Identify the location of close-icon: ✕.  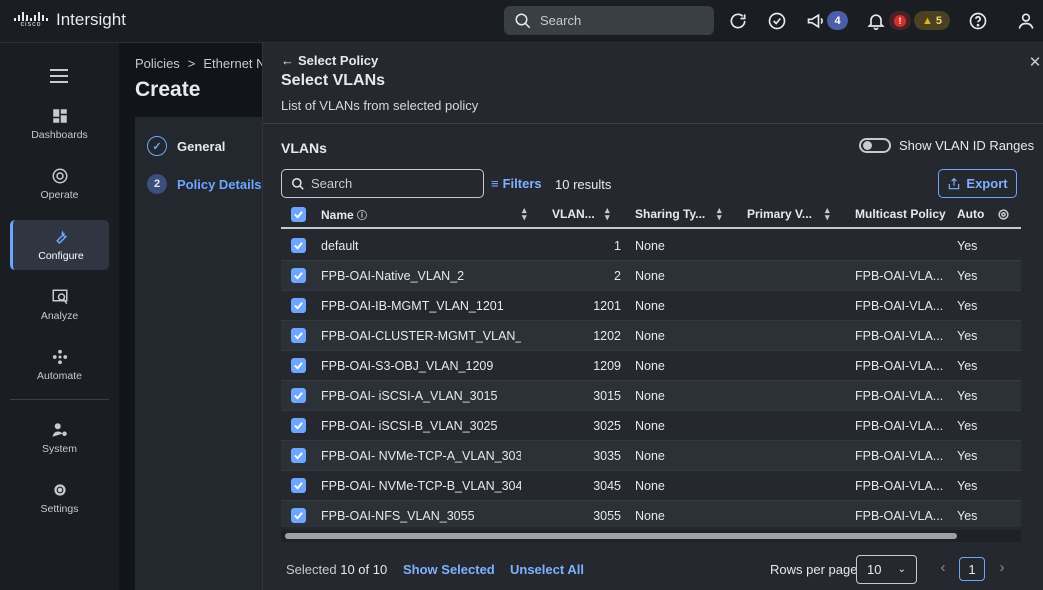
(1035, 62).